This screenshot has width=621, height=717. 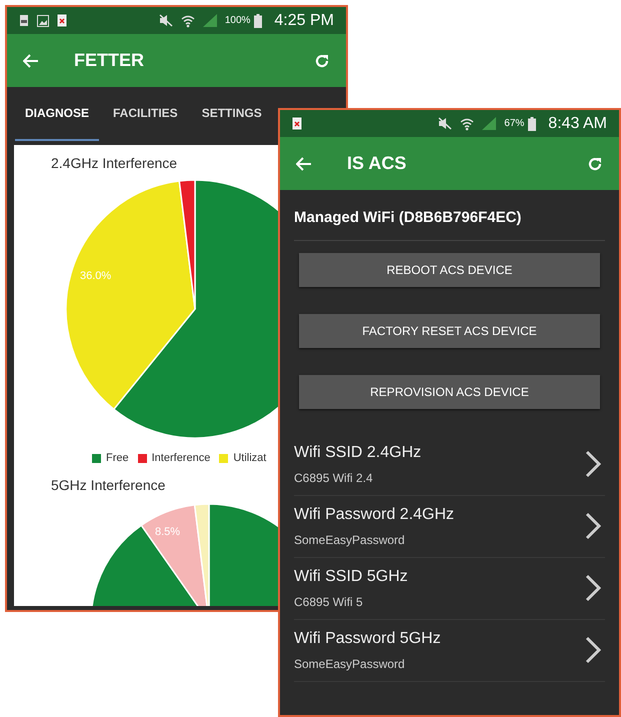 I want to click on status-time: 8:43 AM, so click(x=577, y=124).